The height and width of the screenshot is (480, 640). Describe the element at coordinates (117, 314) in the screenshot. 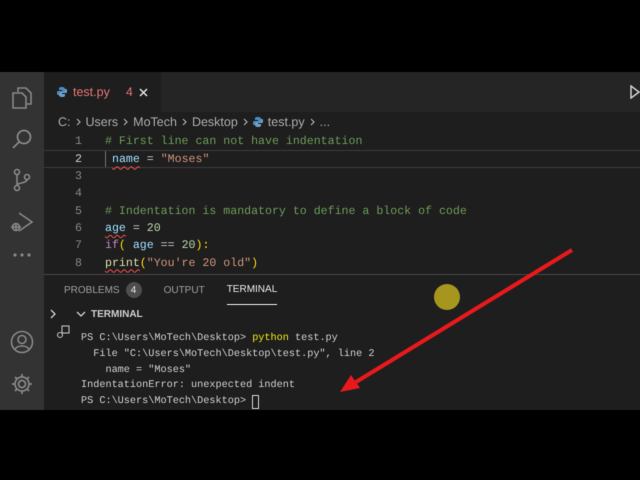

I see `terminal-section-title: TERMINAL` at that location.